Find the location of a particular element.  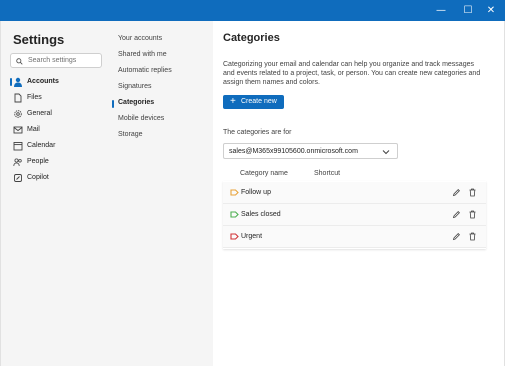

submenu-signatures: Signatures is located at coordinates (134, 86).